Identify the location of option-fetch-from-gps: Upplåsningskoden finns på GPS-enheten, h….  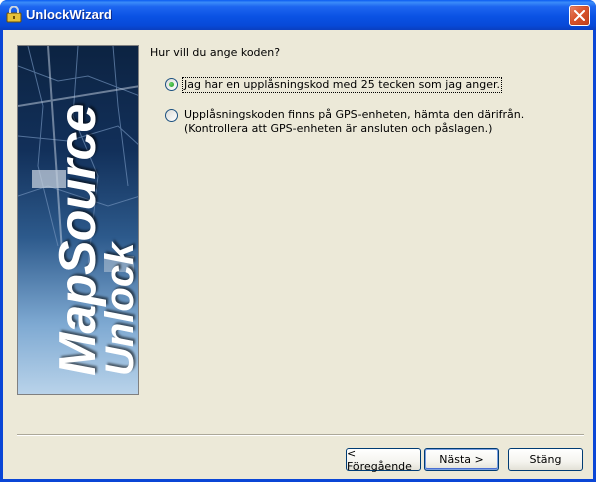
(344, 122).